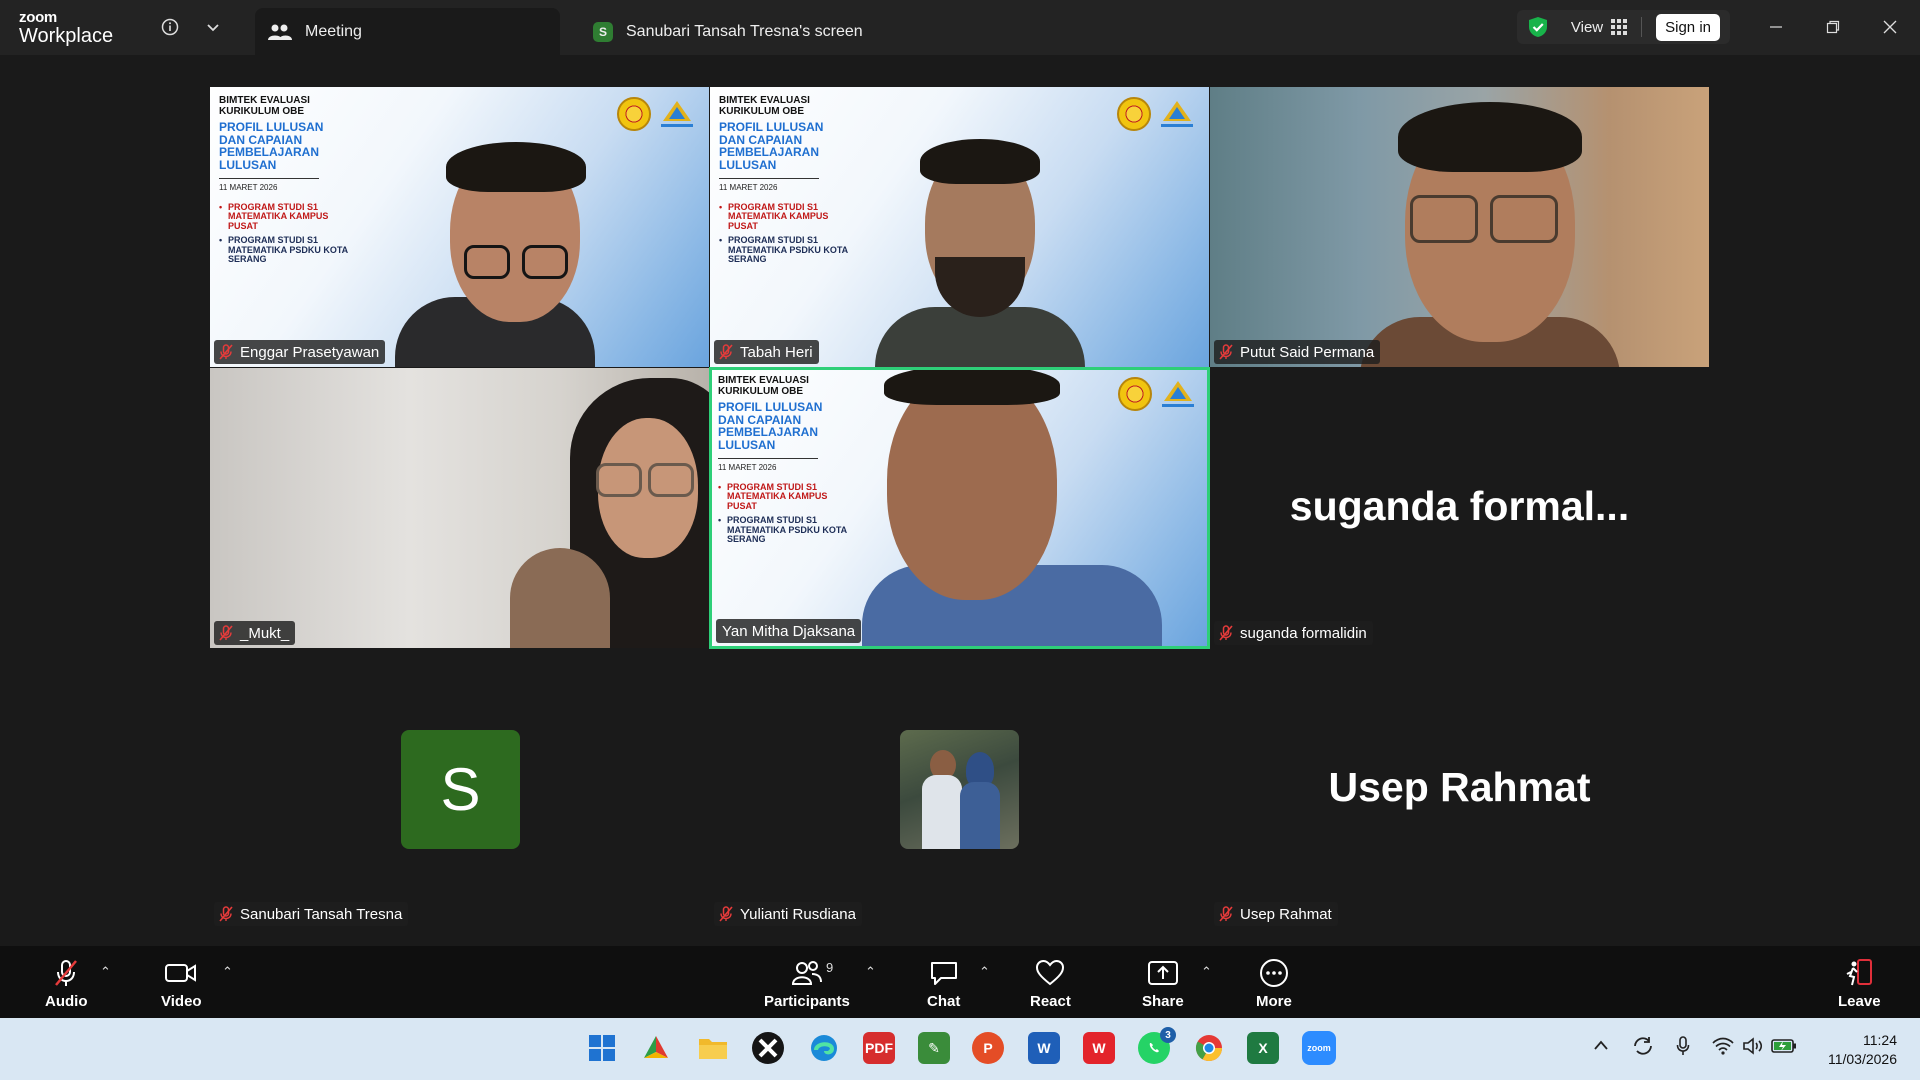 This screenshot has width=1920, height=1080. Describe the element at coordinates (984, 972) in the screenshot. I see `chat-options-caret-icon: ⌃` at that location.